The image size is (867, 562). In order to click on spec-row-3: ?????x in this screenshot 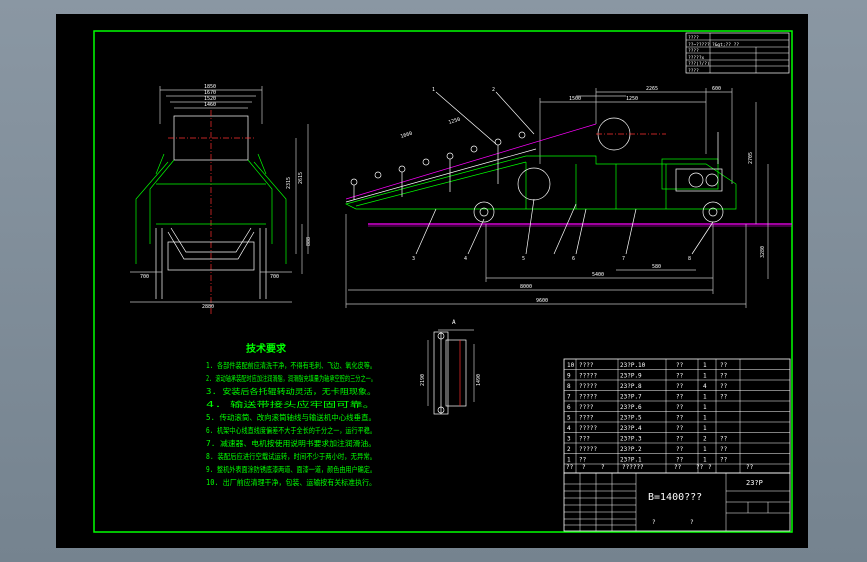, I will do `click(696, 58)`.